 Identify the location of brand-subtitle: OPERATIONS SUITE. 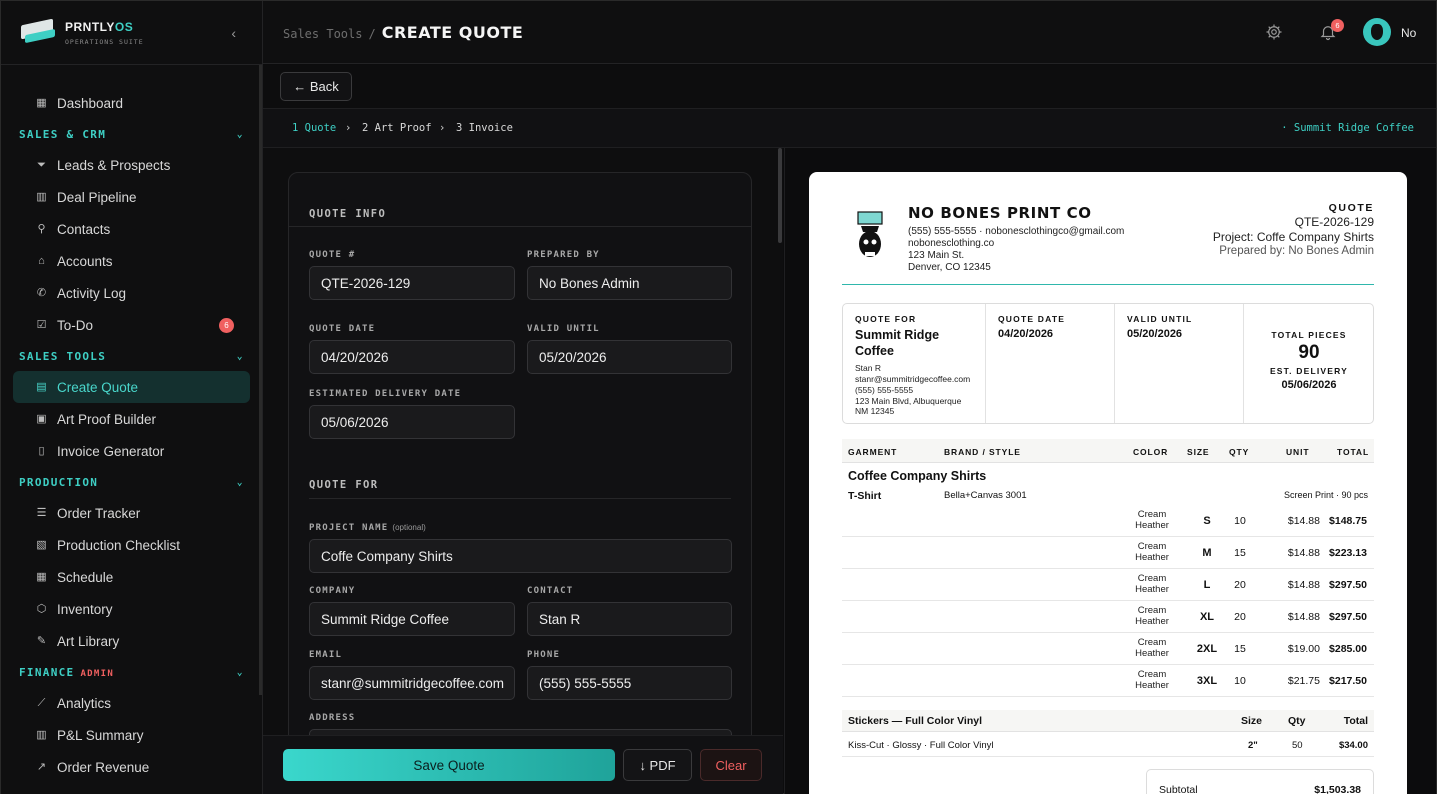
(104, 41).